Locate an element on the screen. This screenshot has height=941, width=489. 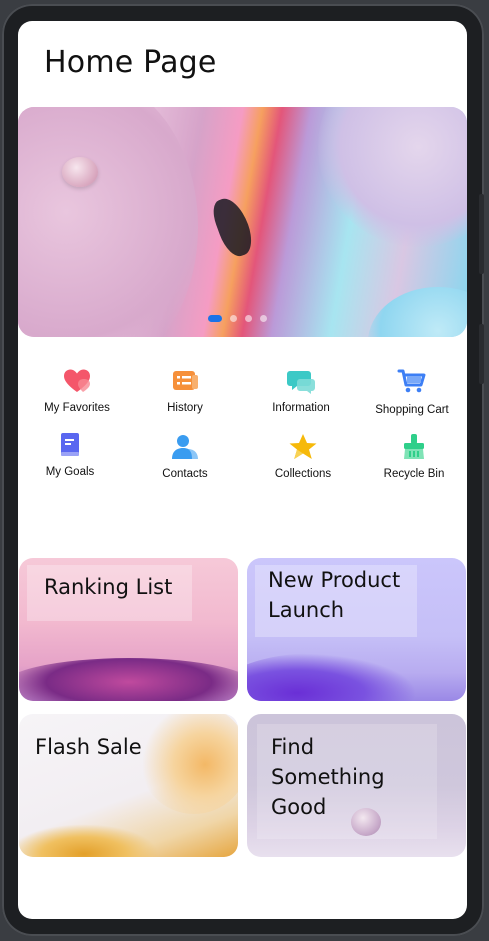
shortcut-label: Collections is located at coordinates (303, 474).